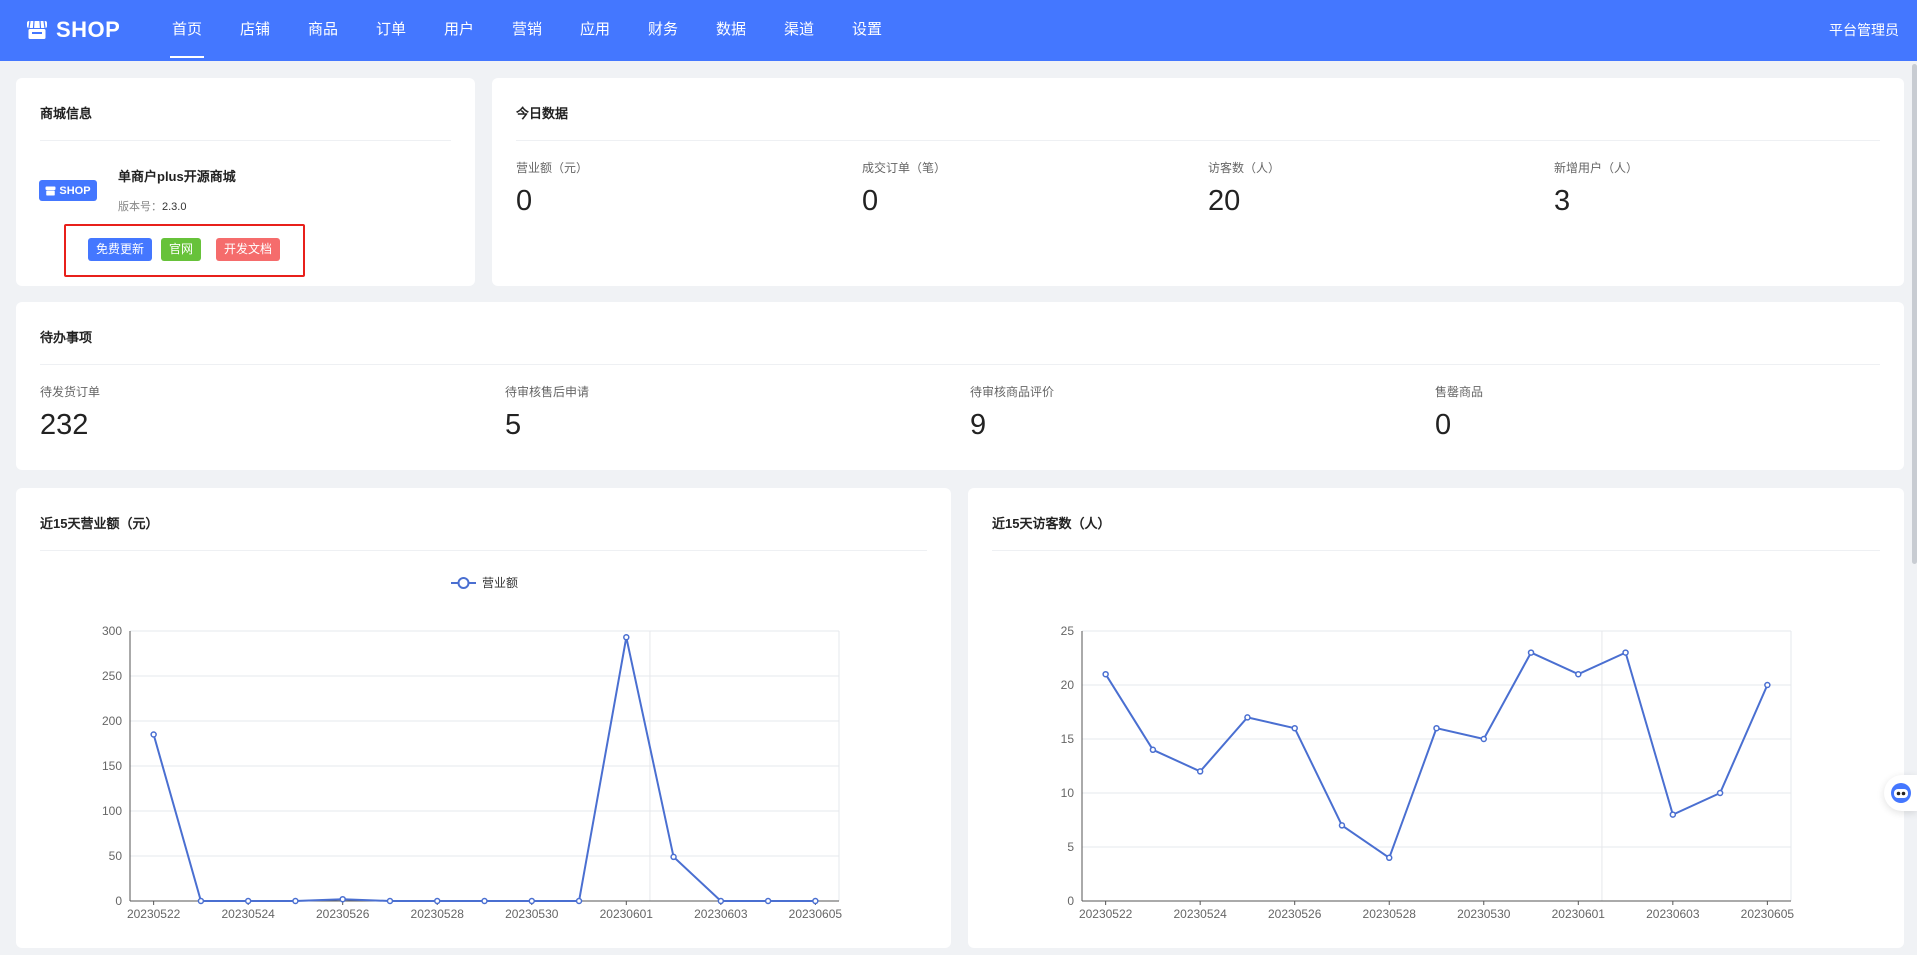 The width and height of the screenshot is (1917, 955). Describe the element at coordinates (112, 811) in the screenshot. I see `y-tick-label: 100` at that location.